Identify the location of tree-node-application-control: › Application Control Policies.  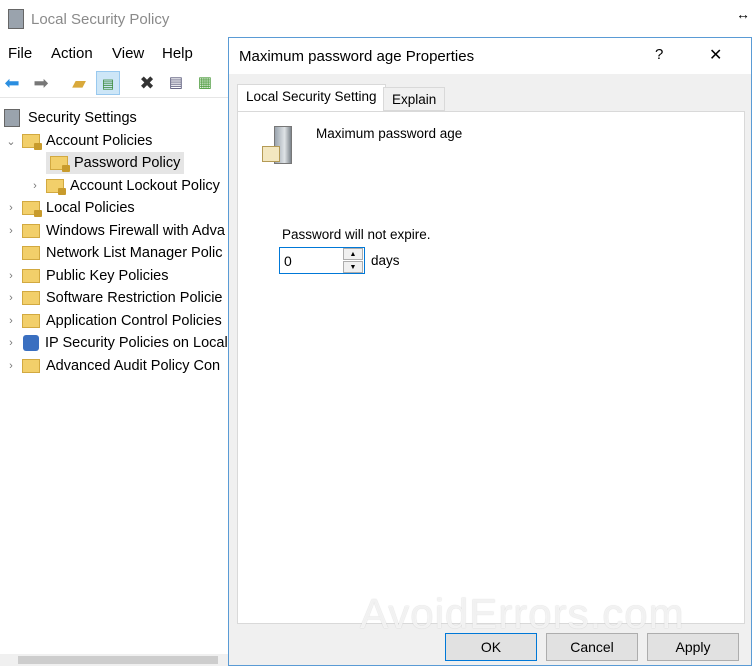
(113, 321).